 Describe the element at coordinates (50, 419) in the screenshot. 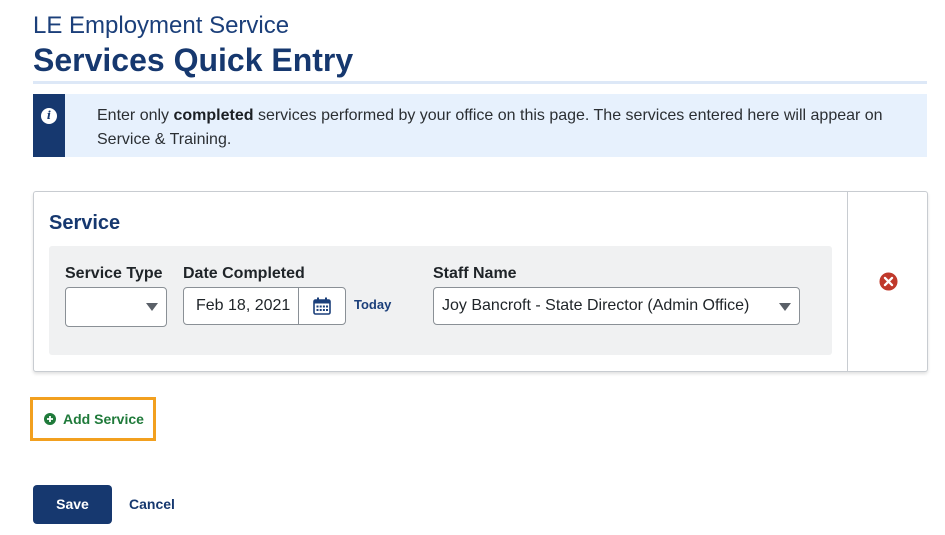

I see `plus-circle-icon` at that location.